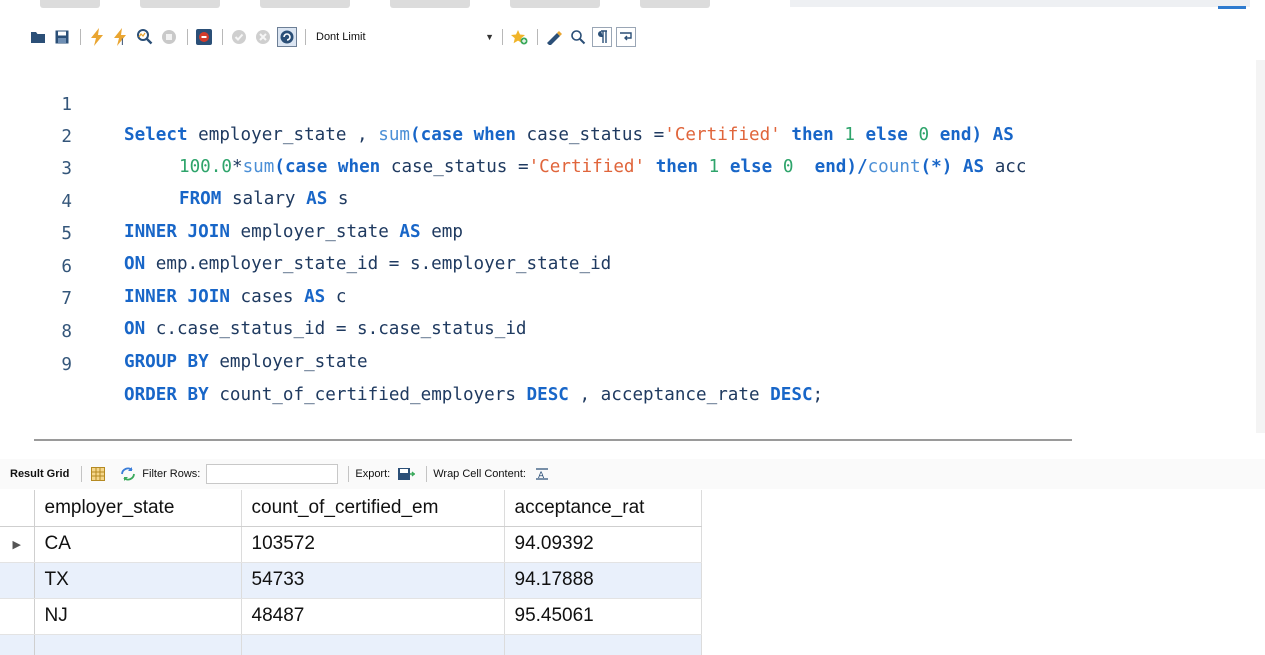 The image size is (1265, 655). I want to click on find-icon, so click(578, 37).